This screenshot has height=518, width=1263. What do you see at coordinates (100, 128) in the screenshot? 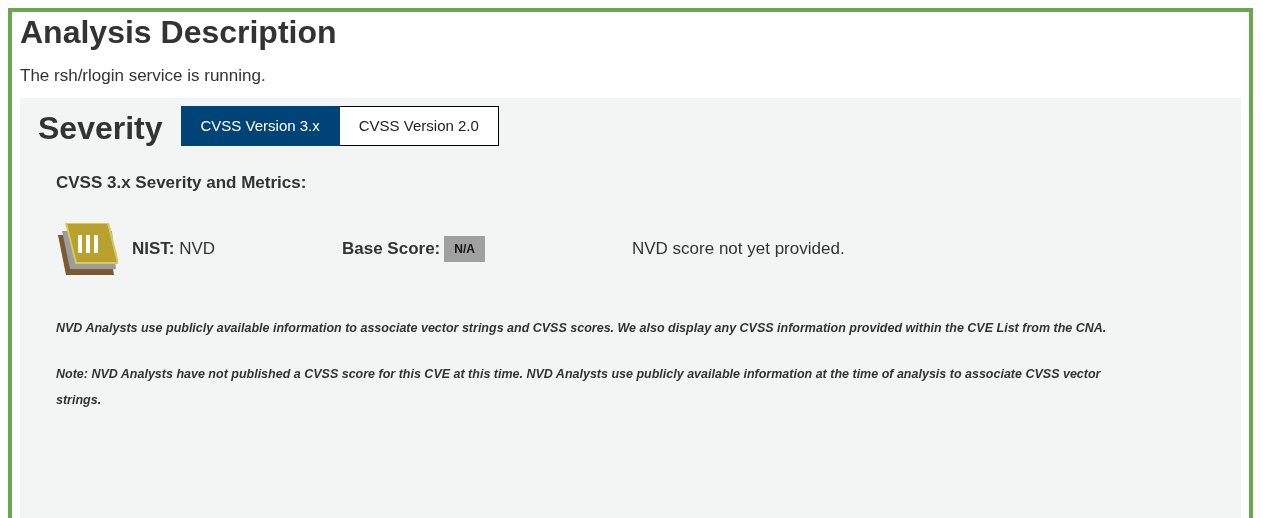
I see `severity-heading: Severity` at bounding box center [100, 128].